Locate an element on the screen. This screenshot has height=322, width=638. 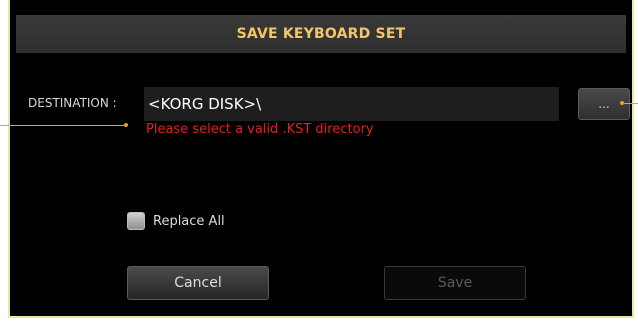
callout-dot-browse is located at coordinates (622, 103).